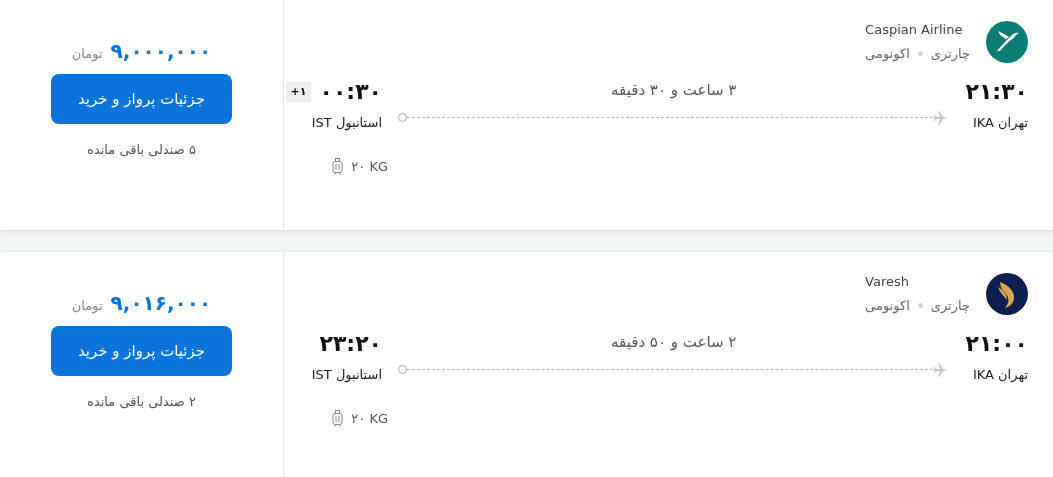  What do you see at coordinates (674, 90) in the screenshot?
I see `flight-duration: ۳ ساعت و ۳۰ دقیقه` at bounding box center [674, 90].